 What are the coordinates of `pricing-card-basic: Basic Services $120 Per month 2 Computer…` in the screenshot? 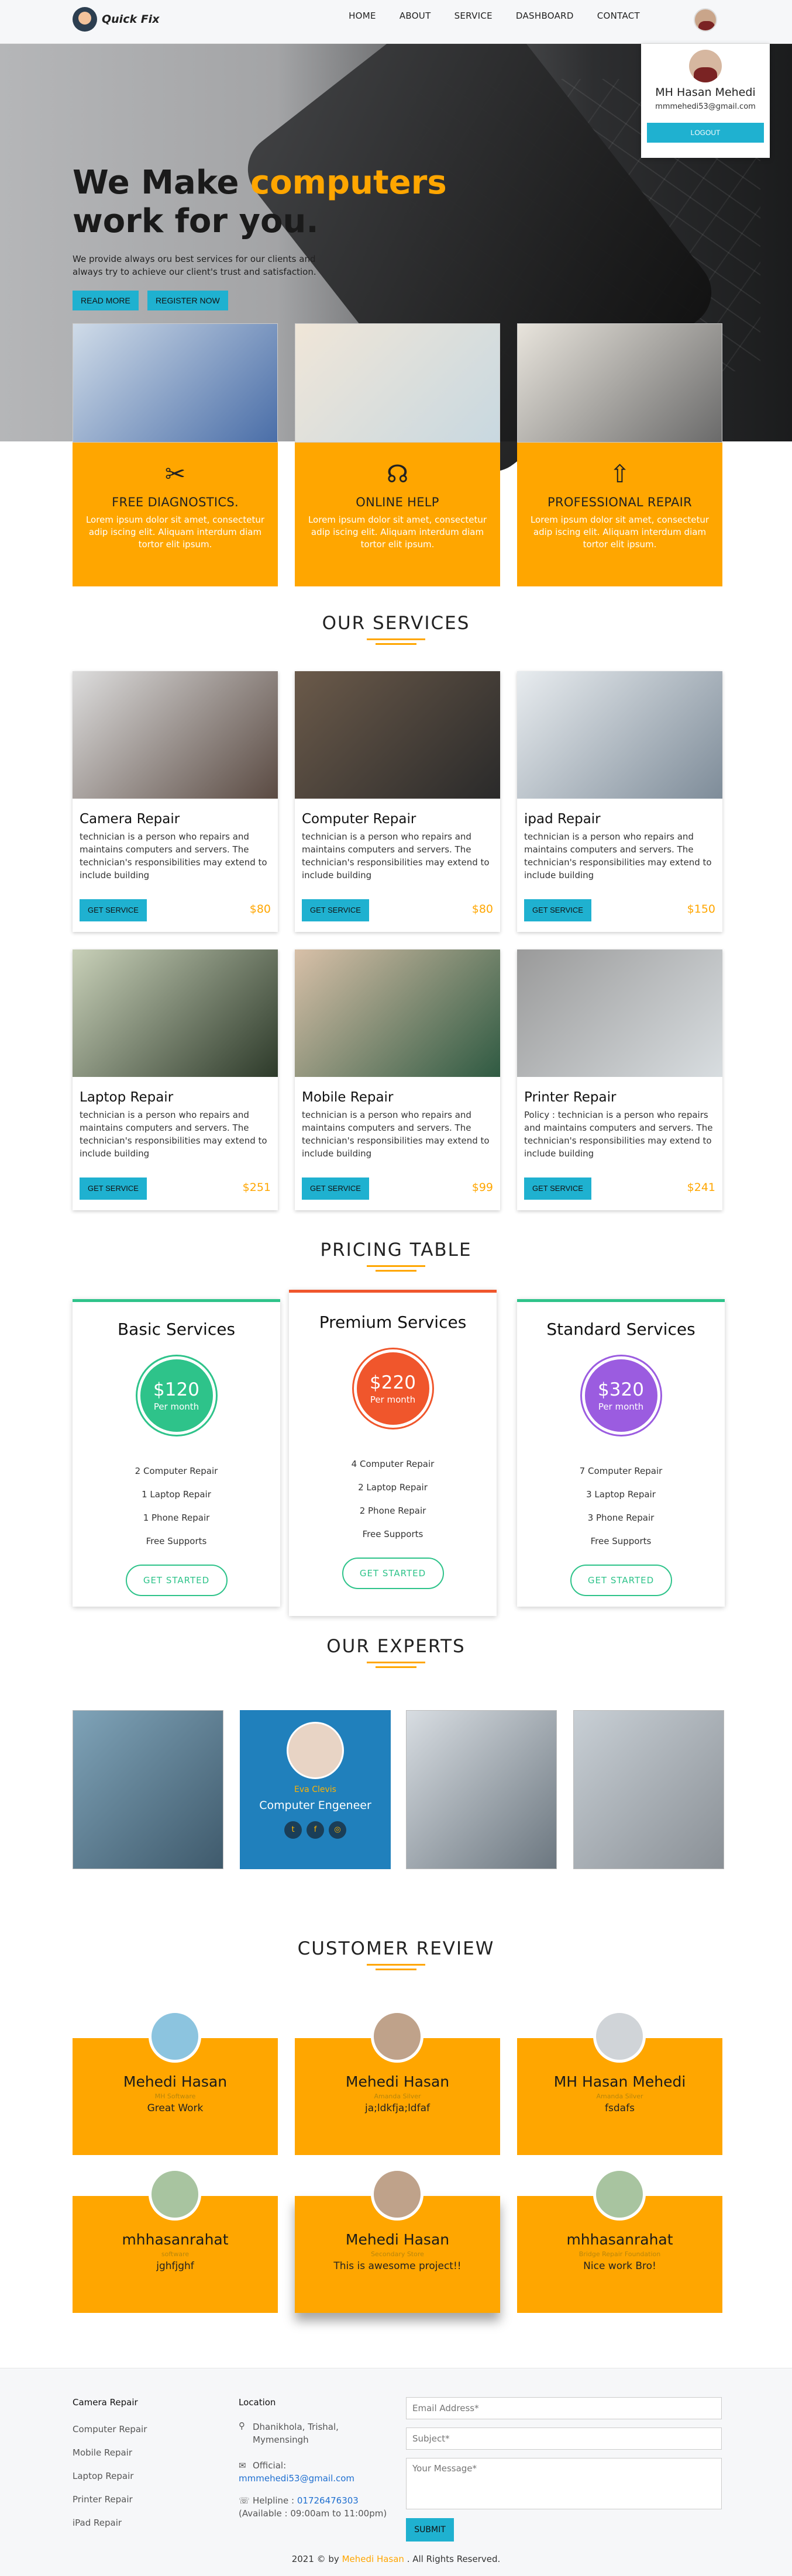 It's located at (176, 1453).